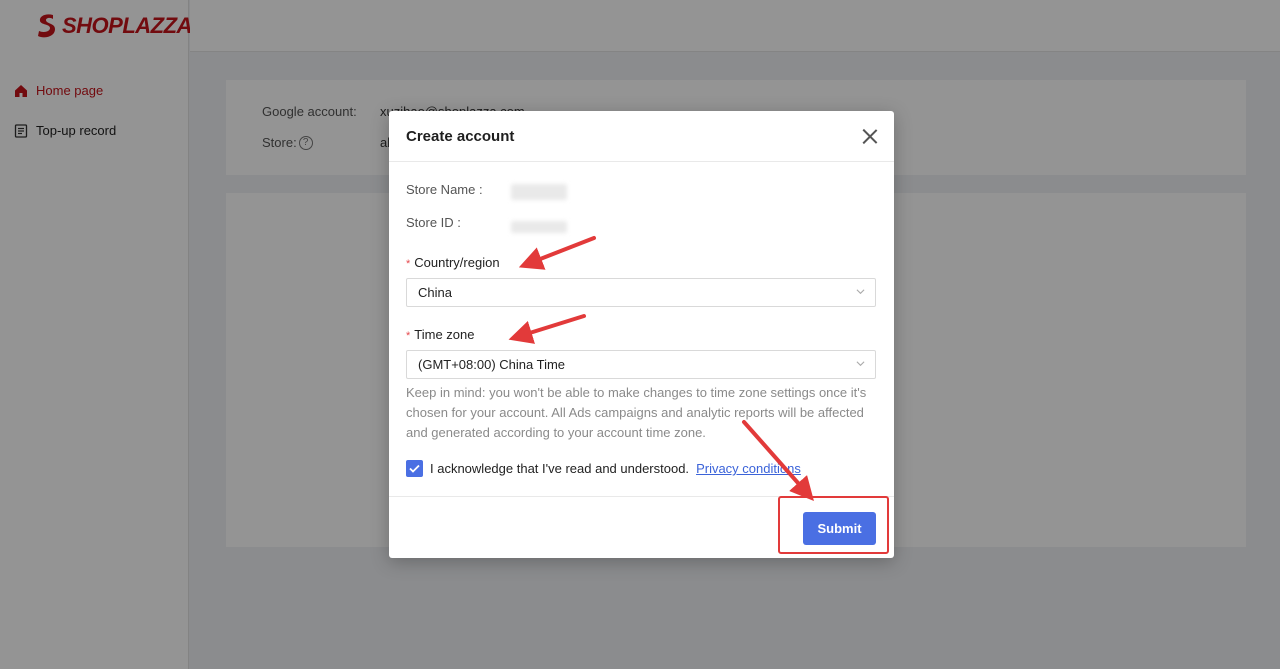 Image resolution: width=1280 pixels, height=669 pixels. I want to click on country-region-label-text: Country/region, so click(457, 262).